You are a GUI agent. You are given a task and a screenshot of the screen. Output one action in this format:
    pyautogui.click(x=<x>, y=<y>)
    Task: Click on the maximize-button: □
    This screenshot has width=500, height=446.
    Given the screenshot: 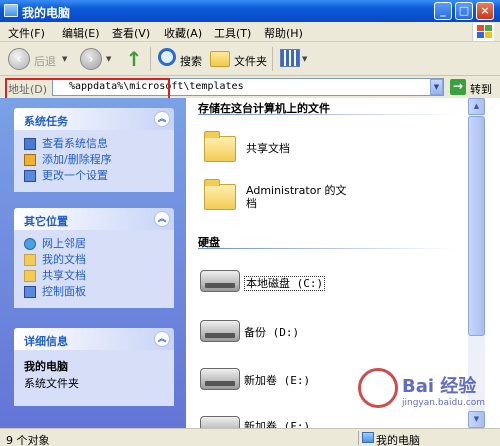 What is the action you would take?
    pyautogui.click(x=464, y=11)
    